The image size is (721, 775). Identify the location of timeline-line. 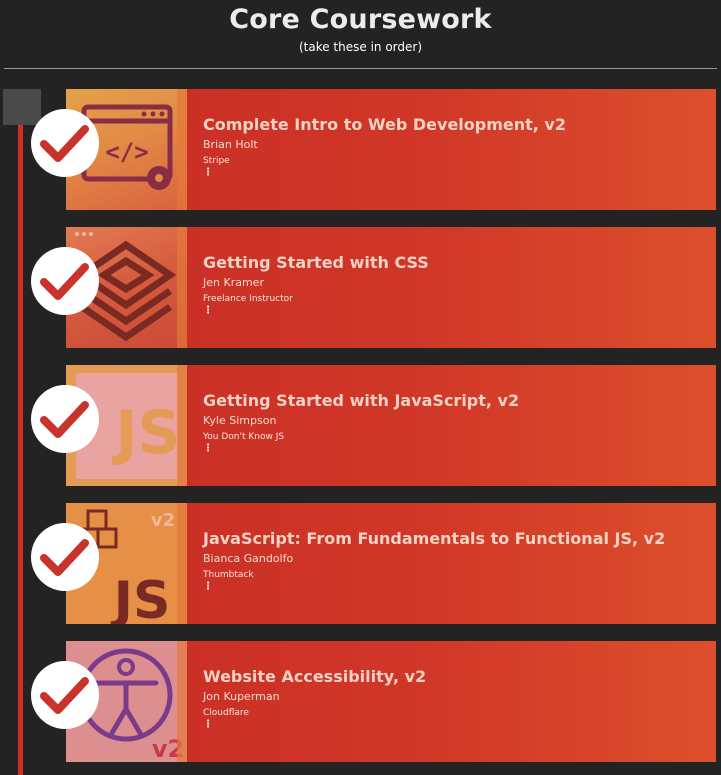
(20, 450).